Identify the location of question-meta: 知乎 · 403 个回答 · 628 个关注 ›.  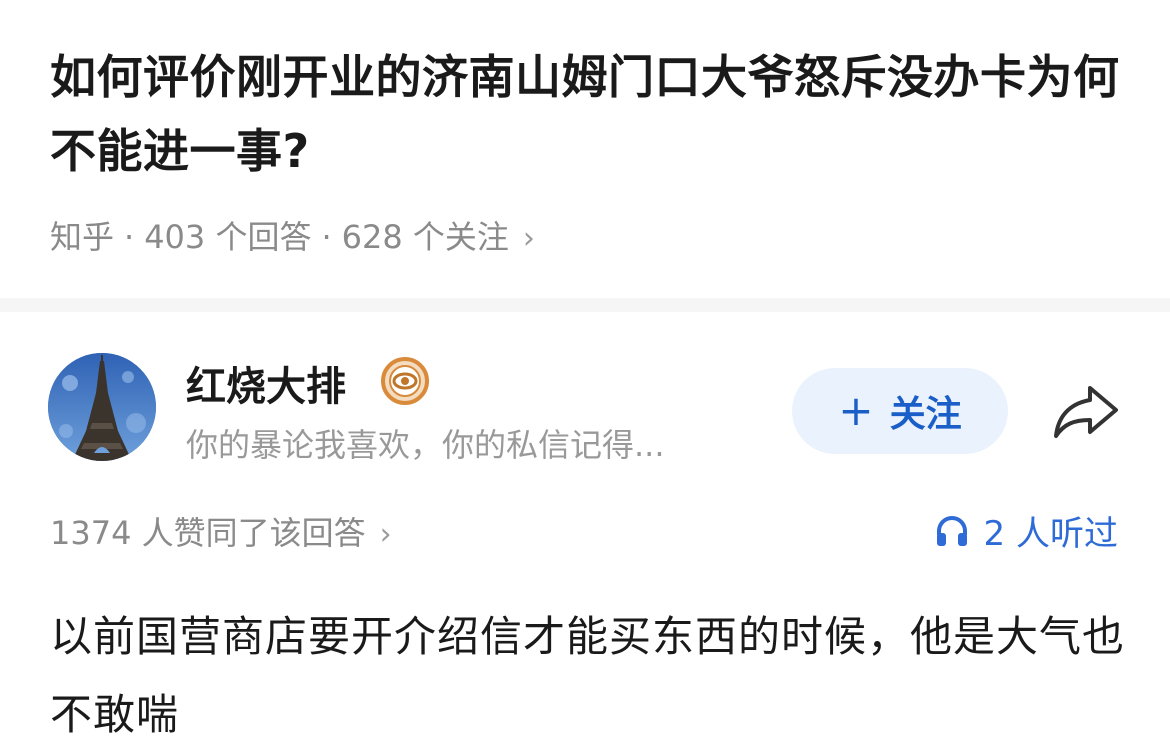
(292, 235).